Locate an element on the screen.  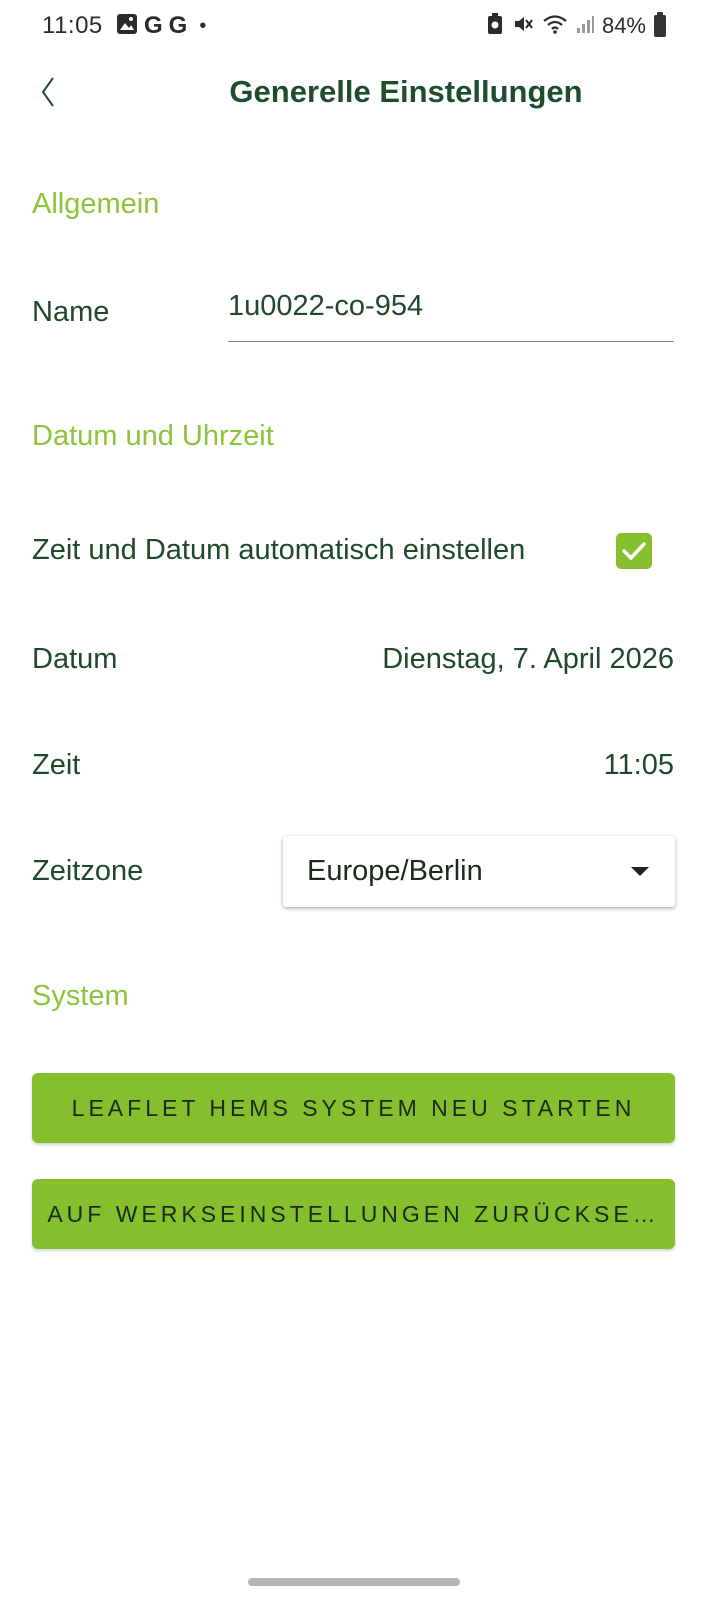
date-label: Datum is located at coordinates (75, 659).